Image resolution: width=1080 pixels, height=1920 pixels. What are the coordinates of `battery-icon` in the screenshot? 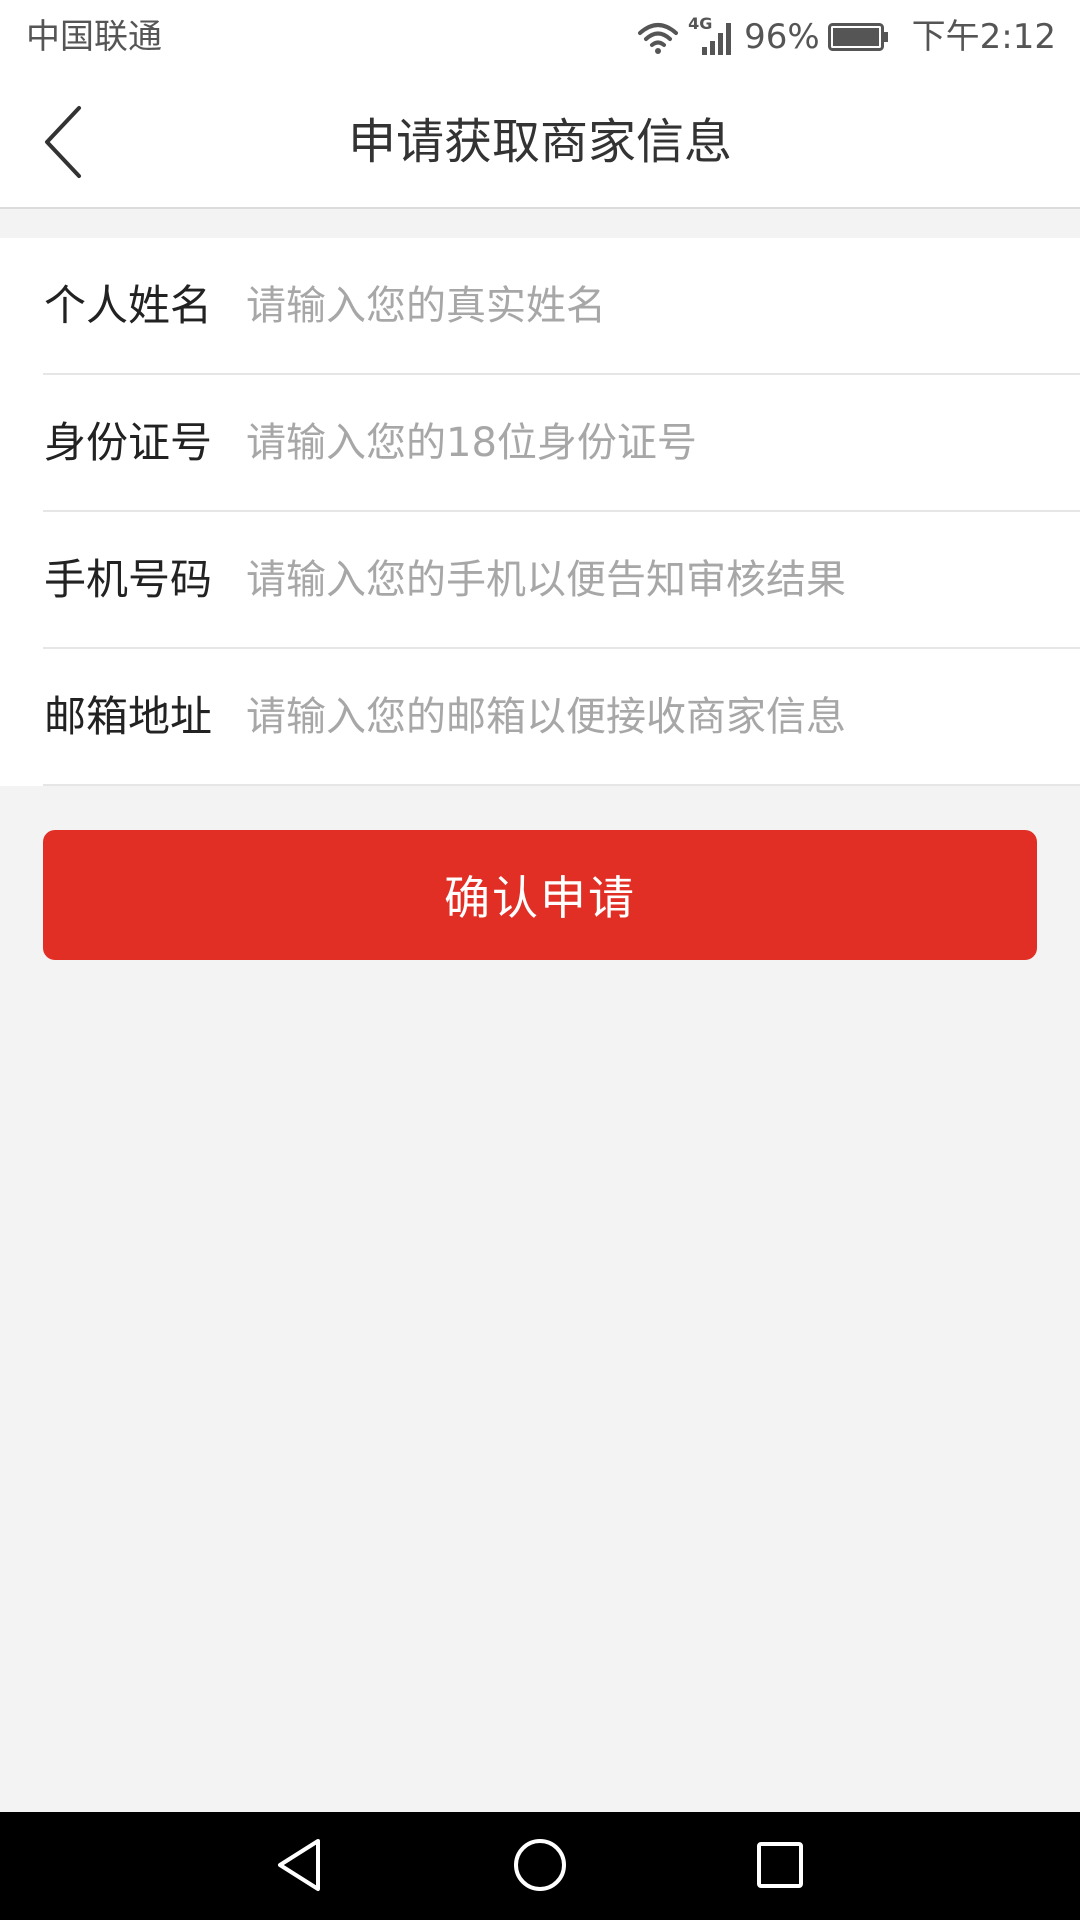 It's located at (858, 37).